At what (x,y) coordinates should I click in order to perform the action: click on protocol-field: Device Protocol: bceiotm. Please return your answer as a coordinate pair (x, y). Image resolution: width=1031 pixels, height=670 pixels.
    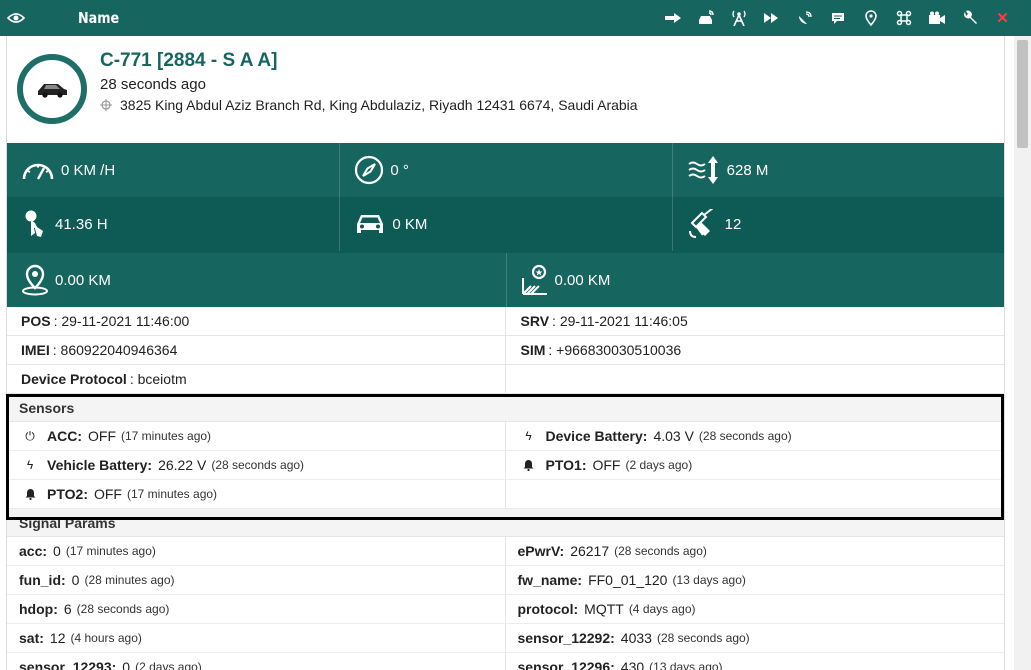
    Looking at the image, I should click on (256, 379).